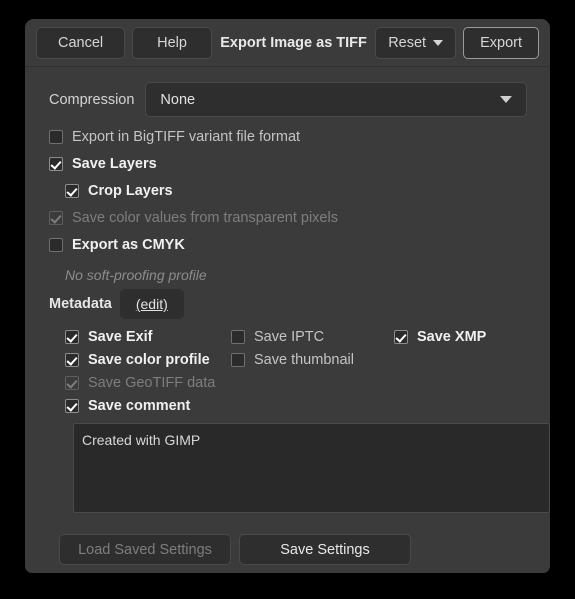 This screenshot has width=575, height=599. What do you see at coordinates (152, 382) in the screenshot?
I see `checkbox-label-save-geotiff: Save GeoTIFF data` at bounding box center [152, 382].